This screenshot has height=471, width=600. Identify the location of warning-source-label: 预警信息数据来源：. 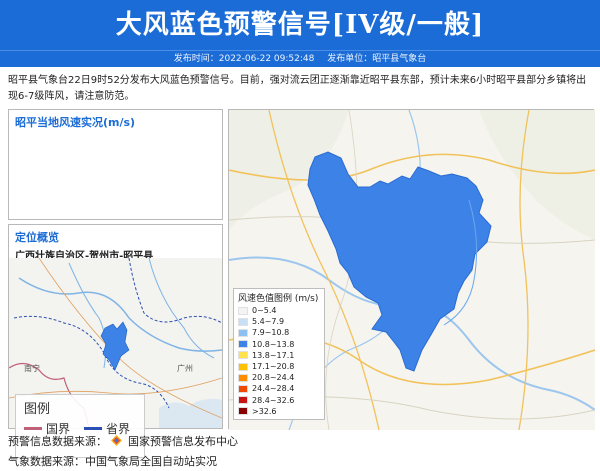
(57, 441).